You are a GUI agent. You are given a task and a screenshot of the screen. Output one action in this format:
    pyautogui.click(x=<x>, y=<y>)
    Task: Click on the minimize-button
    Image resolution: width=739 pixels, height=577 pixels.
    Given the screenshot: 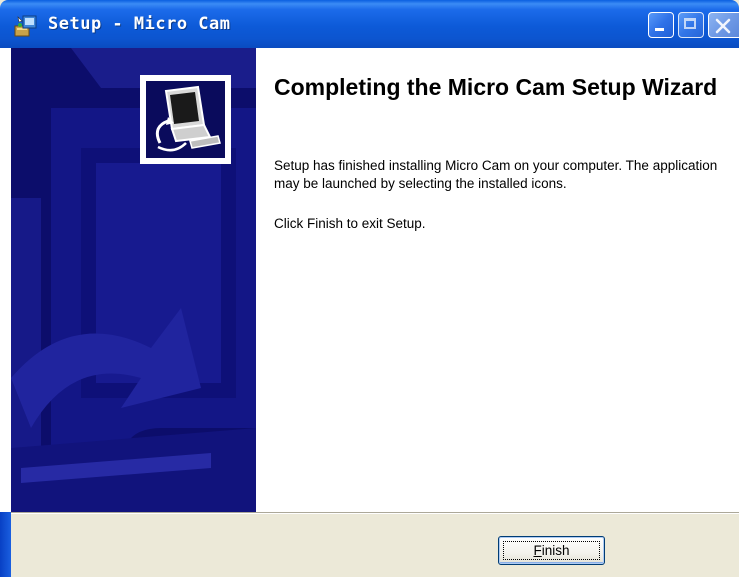 What is the action you would take?
    pyautogui.click(x=661, y=25)
    